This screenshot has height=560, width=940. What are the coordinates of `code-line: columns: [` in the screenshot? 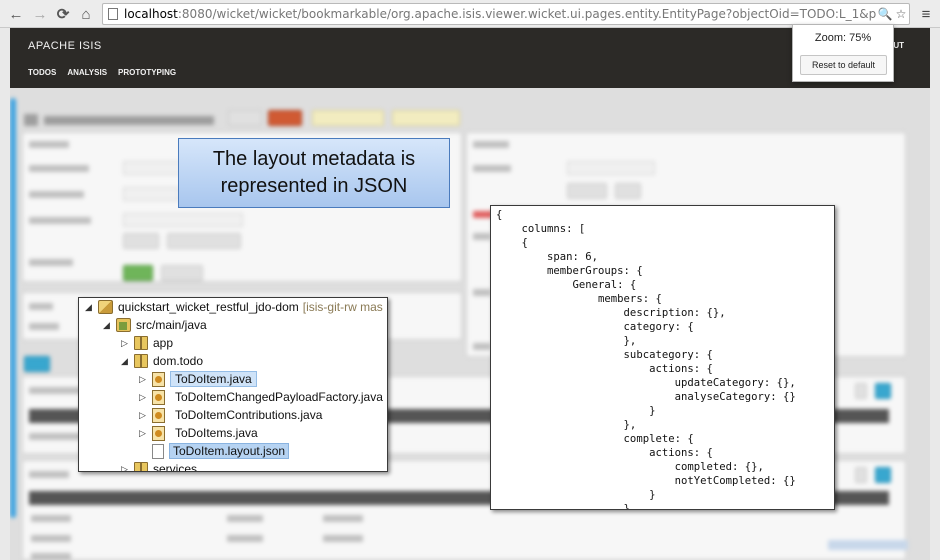 It's located at (541, 229).